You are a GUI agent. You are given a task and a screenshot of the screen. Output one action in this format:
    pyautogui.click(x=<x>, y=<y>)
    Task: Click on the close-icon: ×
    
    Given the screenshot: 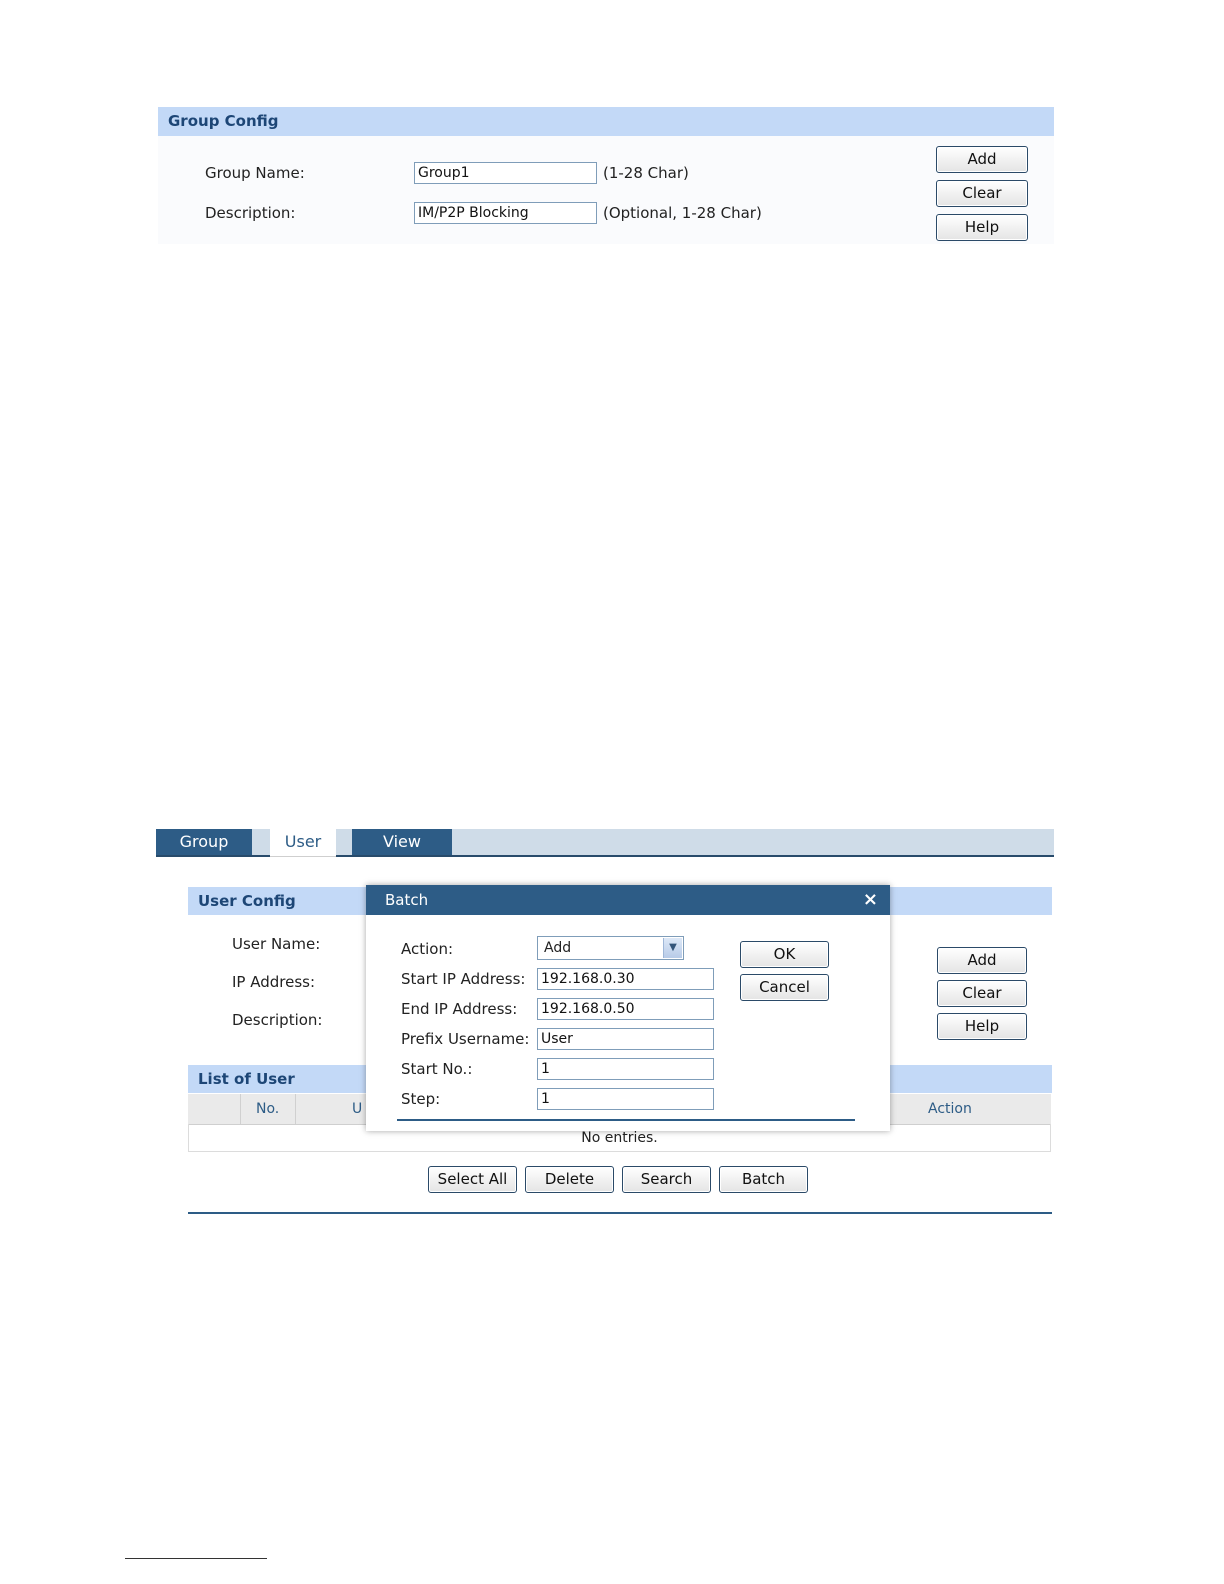 What is the action you would take?
    pyautogui.click(x=870, y=900)
    